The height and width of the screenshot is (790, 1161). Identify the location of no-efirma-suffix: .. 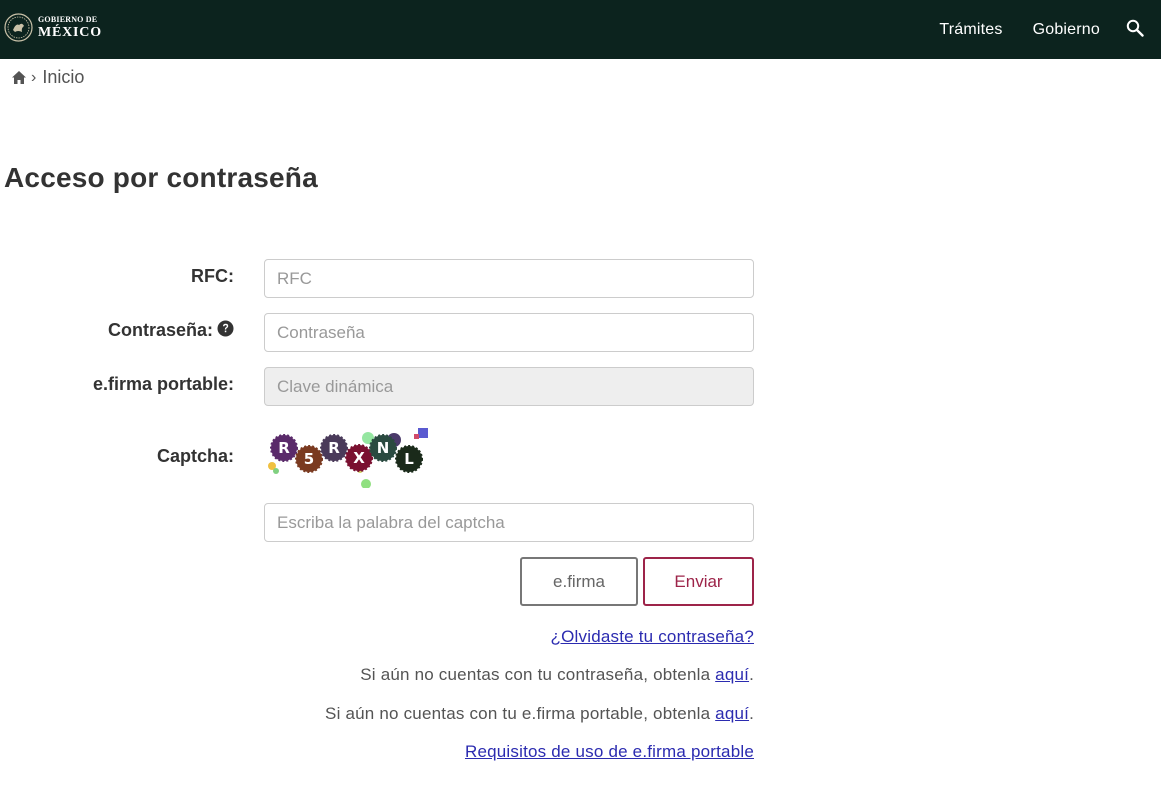
(751, 713).